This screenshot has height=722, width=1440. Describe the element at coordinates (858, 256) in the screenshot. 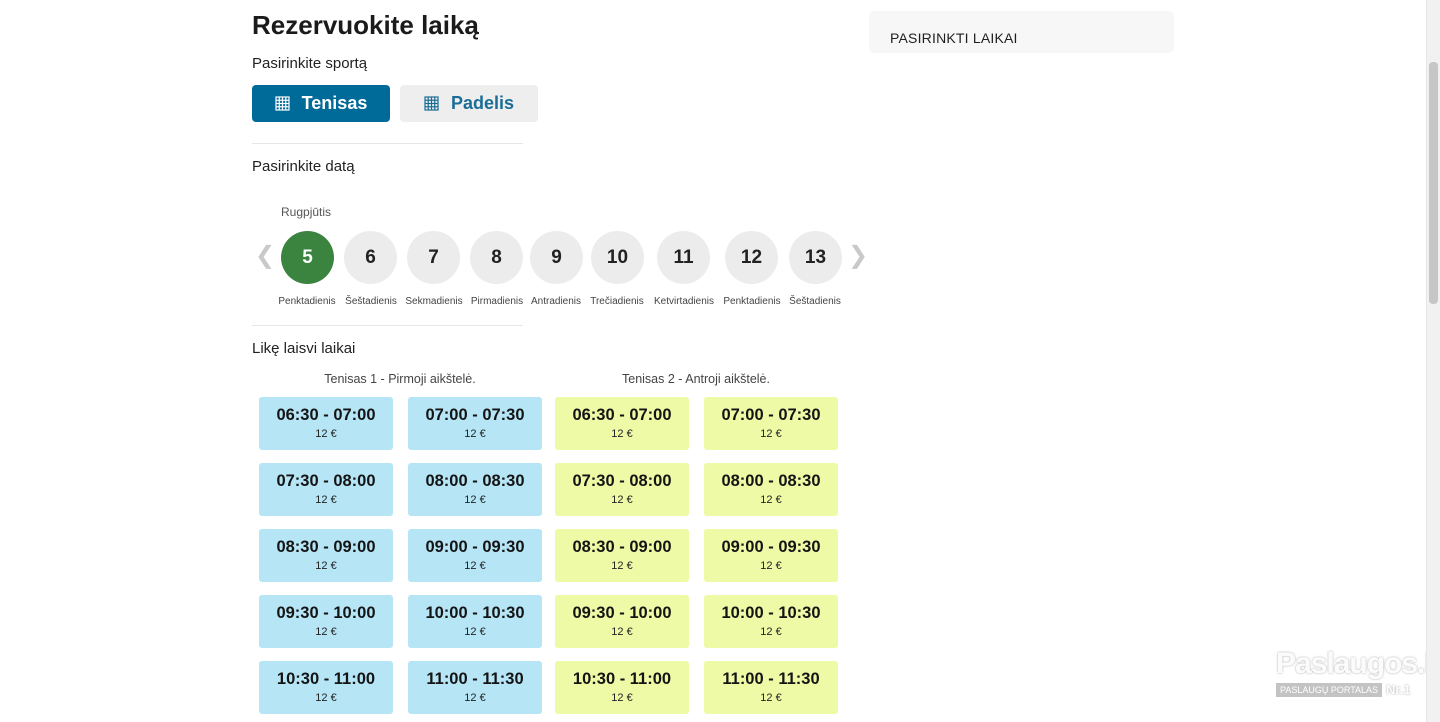

I see `chevron-right-icon: ❯` at that location.